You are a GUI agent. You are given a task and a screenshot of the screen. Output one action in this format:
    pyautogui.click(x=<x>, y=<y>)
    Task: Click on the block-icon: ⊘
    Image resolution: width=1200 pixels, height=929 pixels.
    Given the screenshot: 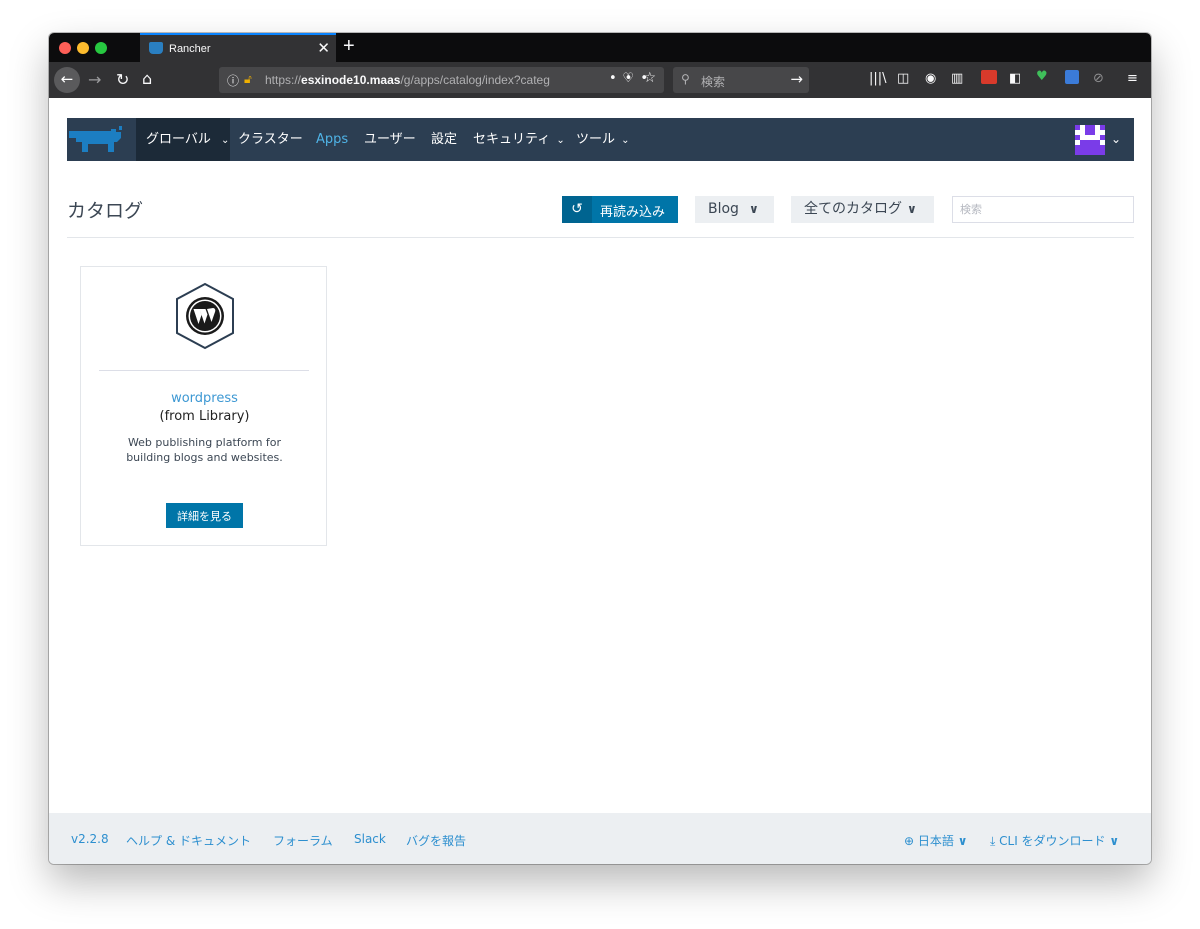 What is the action you would take?
    pyautogui.click(x=1098, y=78)
    